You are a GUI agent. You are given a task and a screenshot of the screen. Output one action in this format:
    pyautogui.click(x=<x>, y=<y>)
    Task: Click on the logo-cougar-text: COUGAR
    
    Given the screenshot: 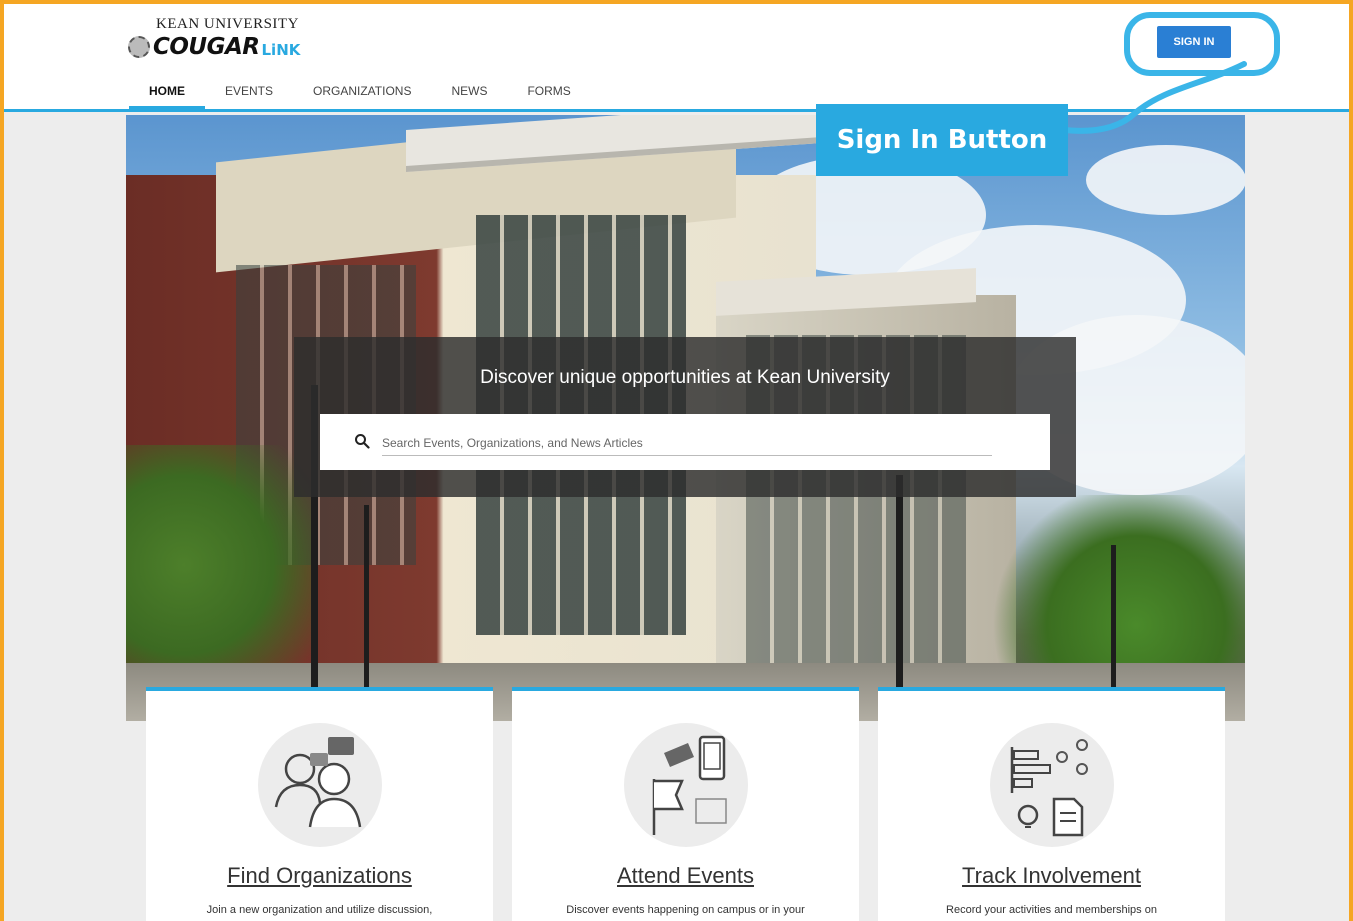 What is the action you would take?
    pyautogui.click(x=206, y=47)
    